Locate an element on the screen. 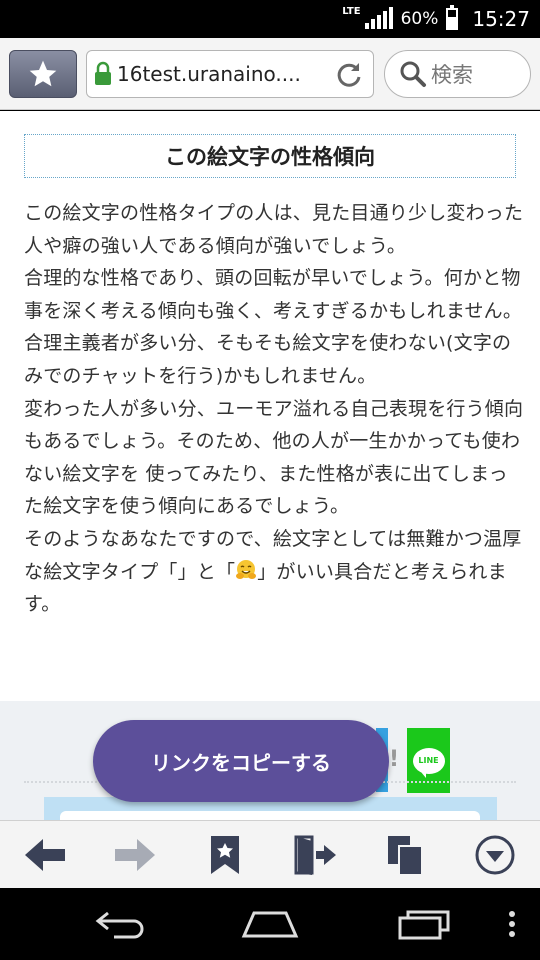 The image size is (540, 960). status-bar: LTE 60% 15:27 is located at coordinates (270, 19).